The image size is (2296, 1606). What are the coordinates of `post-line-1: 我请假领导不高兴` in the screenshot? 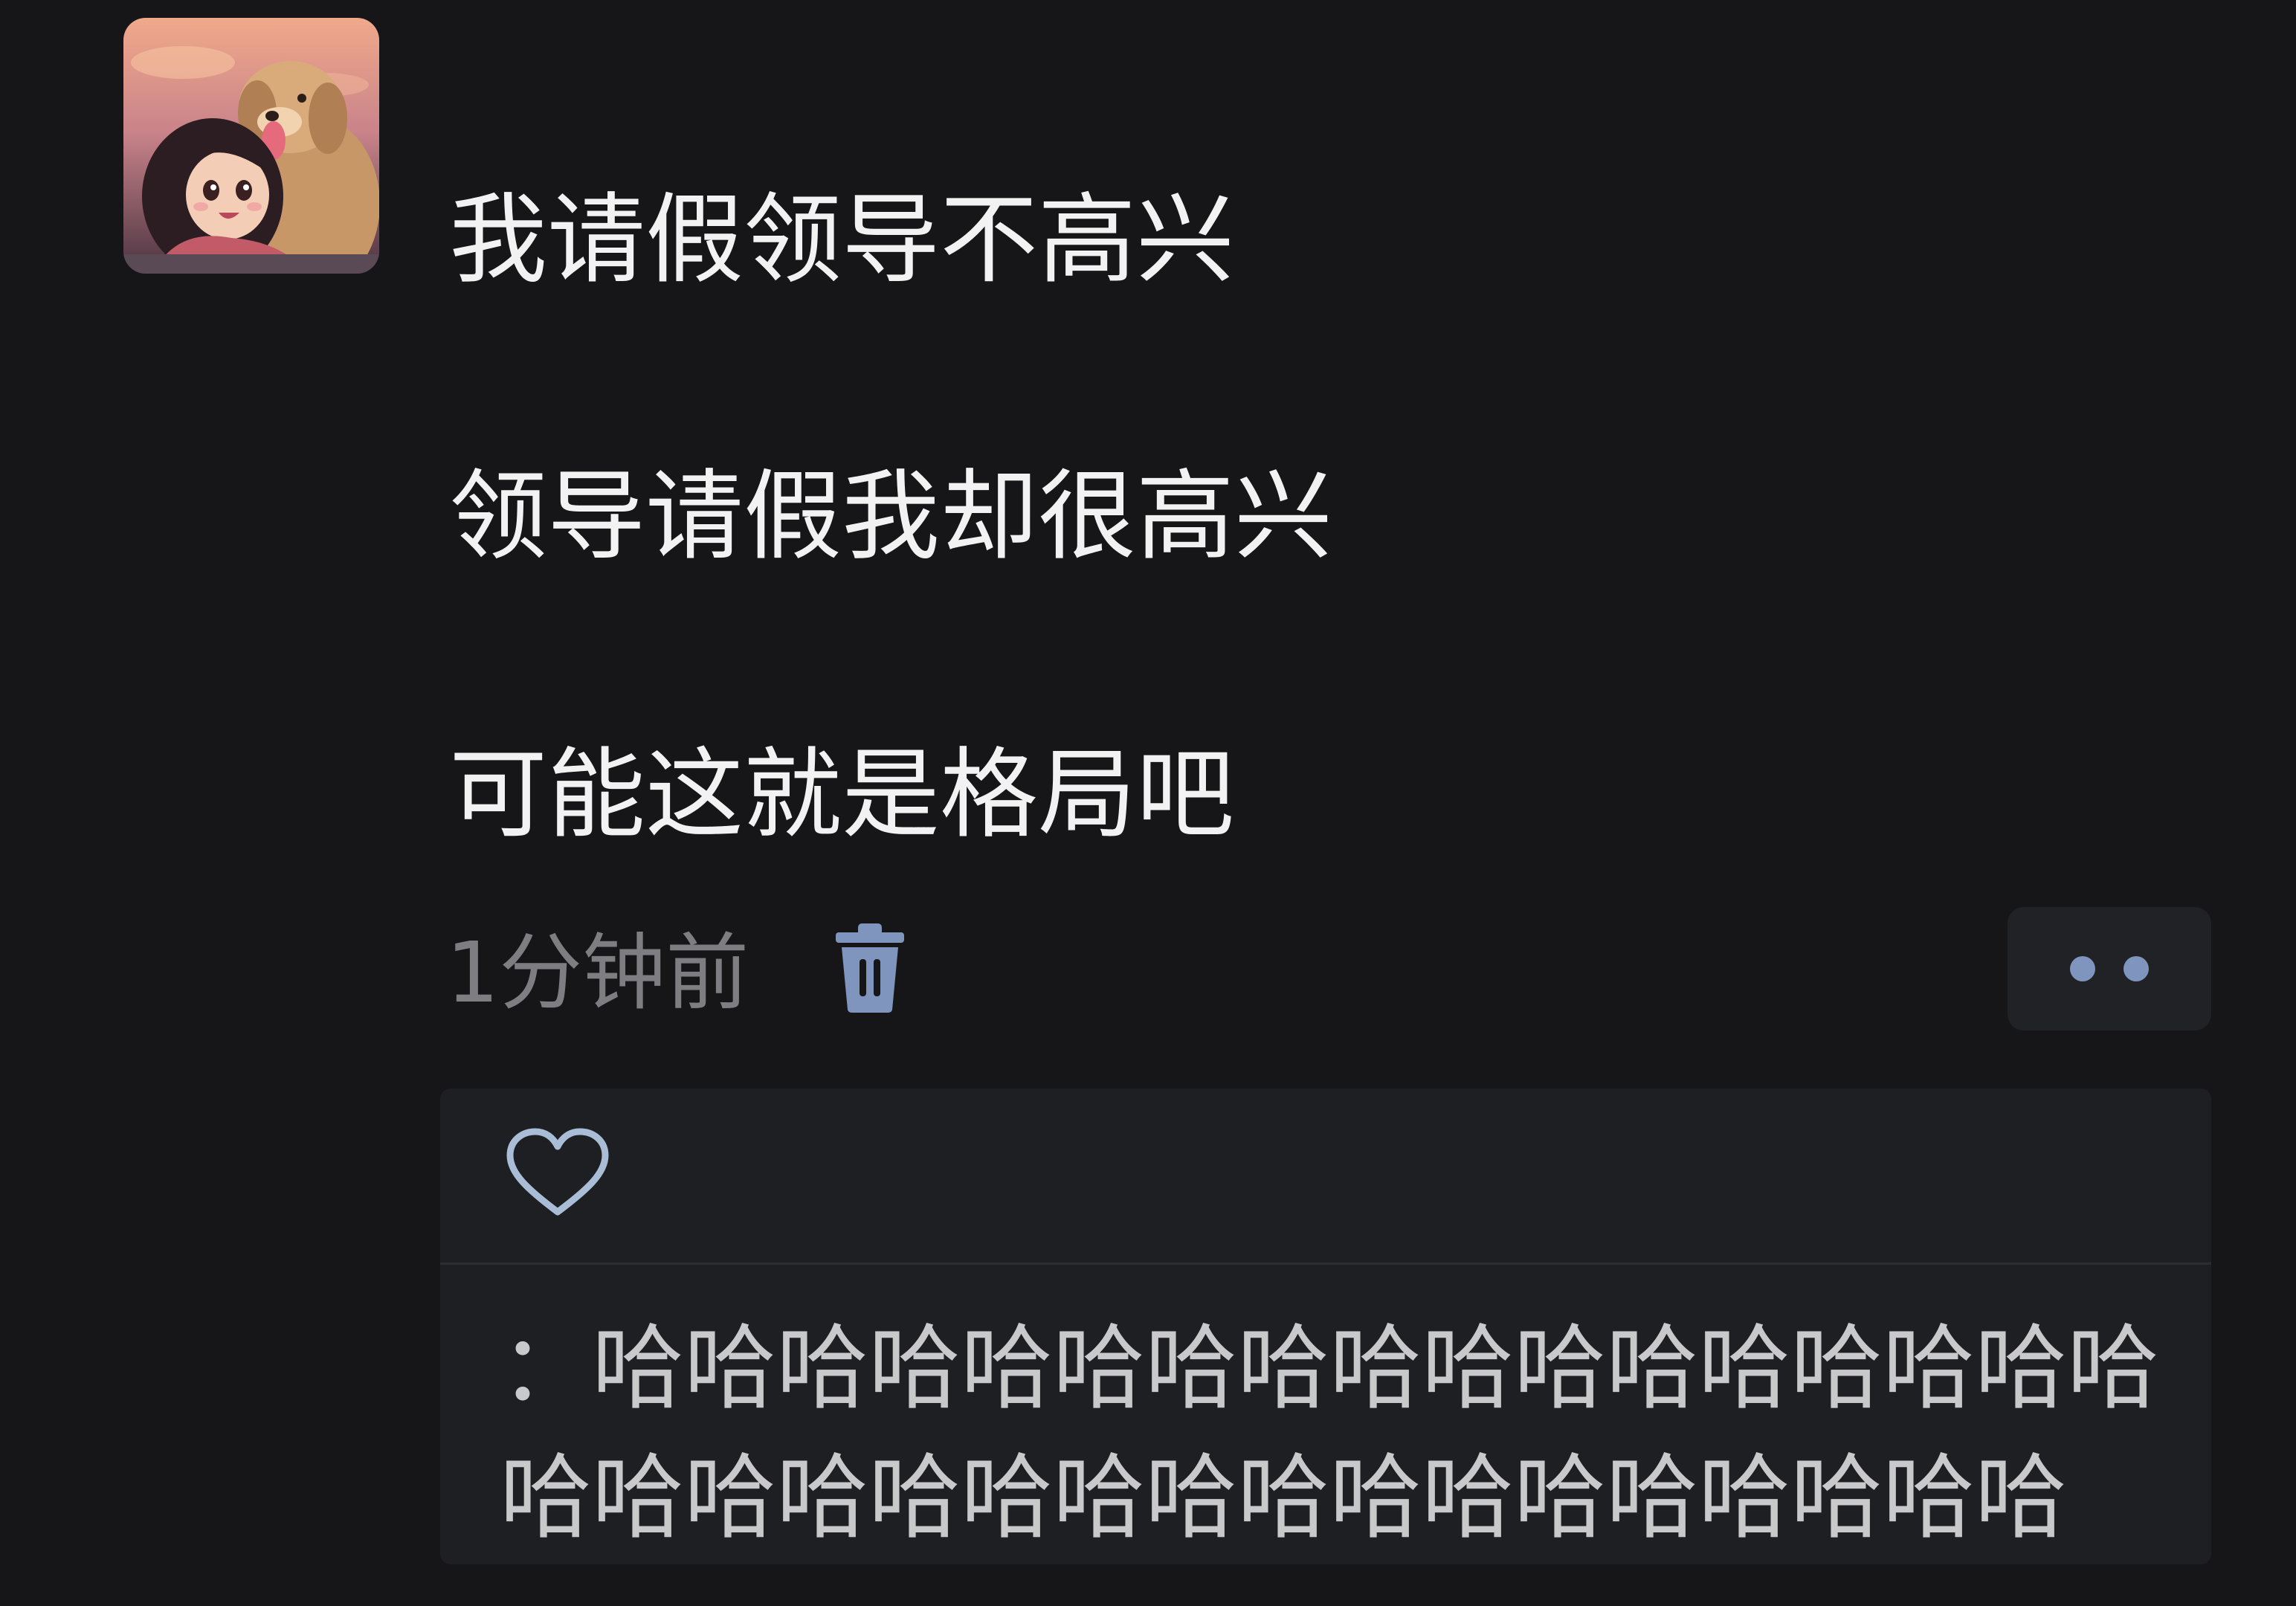 It's located at (841, 240).